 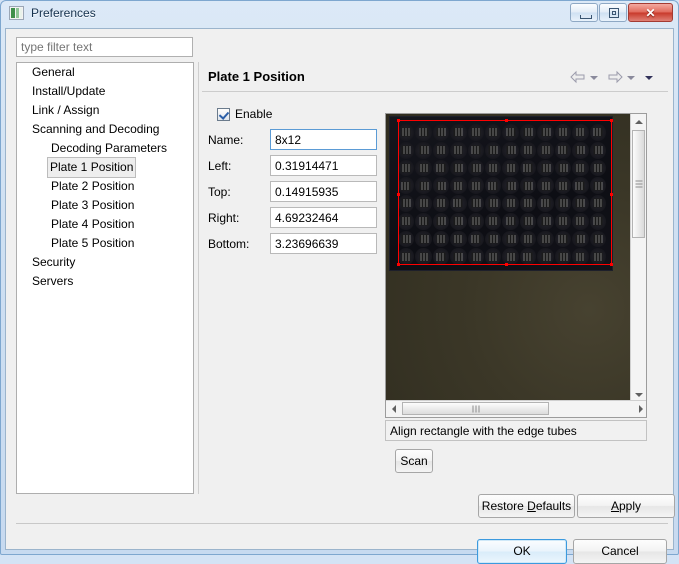 I want to click on apply-after: pply, so click(x=630, y=506).